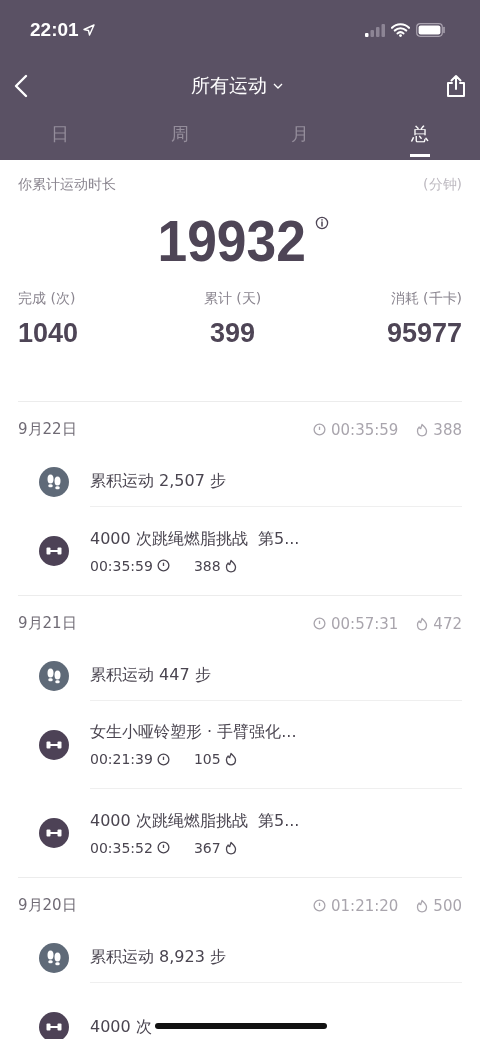  What do you see at coordinates (300, 136) in the screenshot?
I see `period-tab: 月` at bounding box center [300, 136].